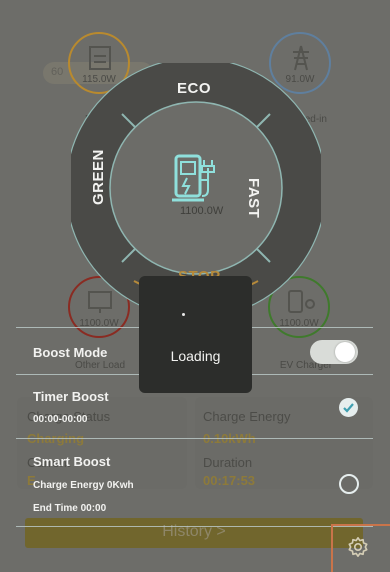 This screenshot has height=572, width=390. What do you see at coordinates (345, 352) in the screenshot?
I see `toggle-knob` at bounding box center [345, 352].